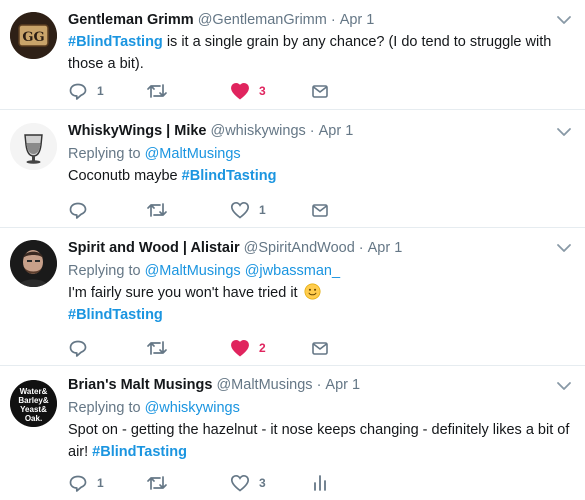 The image size is (585, 500). Describe the element at coordinates (321, 408) in the screenshot. I see `replying-to: Replying to @whiskywings` at that location.